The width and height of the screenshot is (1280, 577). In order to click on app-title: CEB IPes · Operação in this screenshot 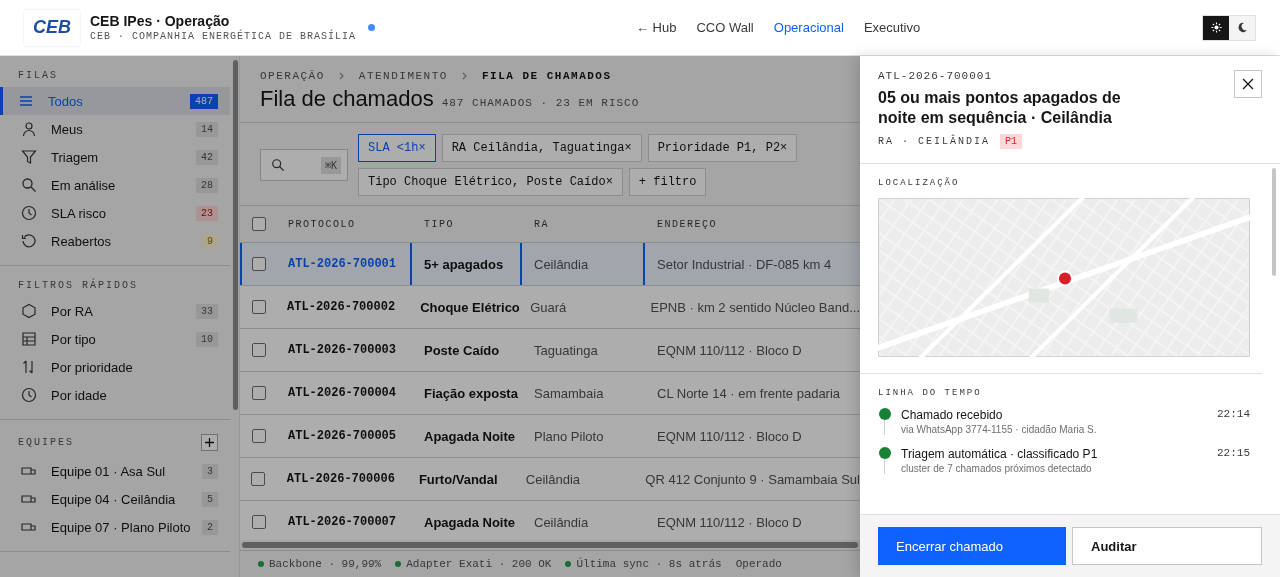, I will do `click(160, 21)`.